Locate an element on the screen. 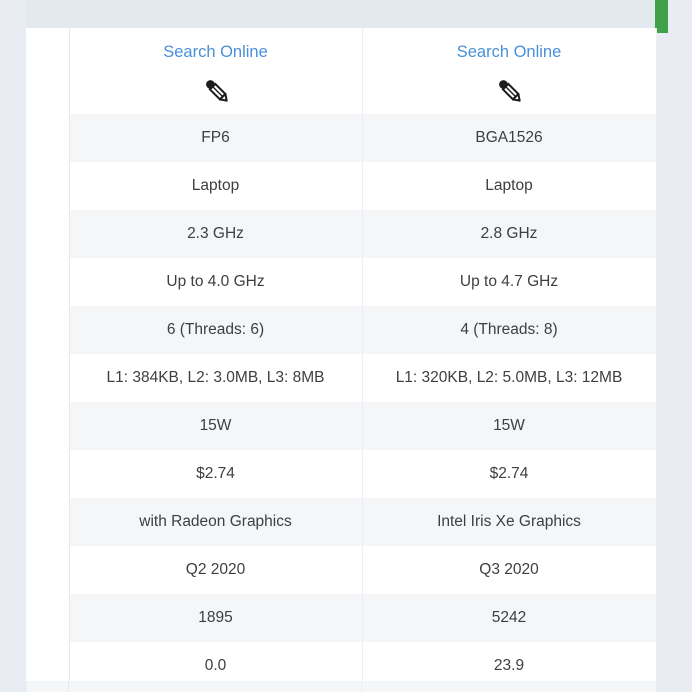  table-row: Q2 2020 Q3 2020 is located at coordinates (341, 570).